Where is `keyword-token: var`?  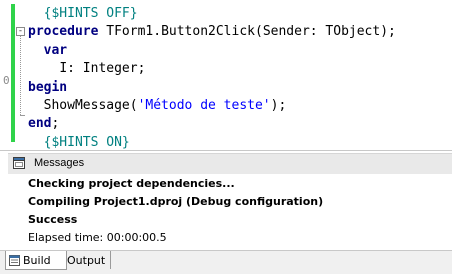 keyword-token: var is located at coordinates (55, 50).